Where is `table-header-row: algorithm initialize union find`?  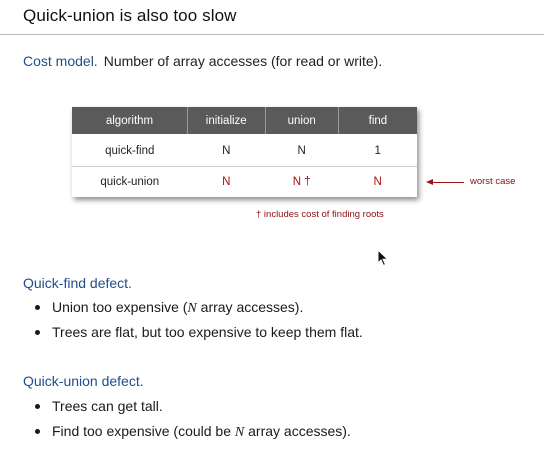 table-header-row: algorithm initialize union find is located at coordinates (244, 120).